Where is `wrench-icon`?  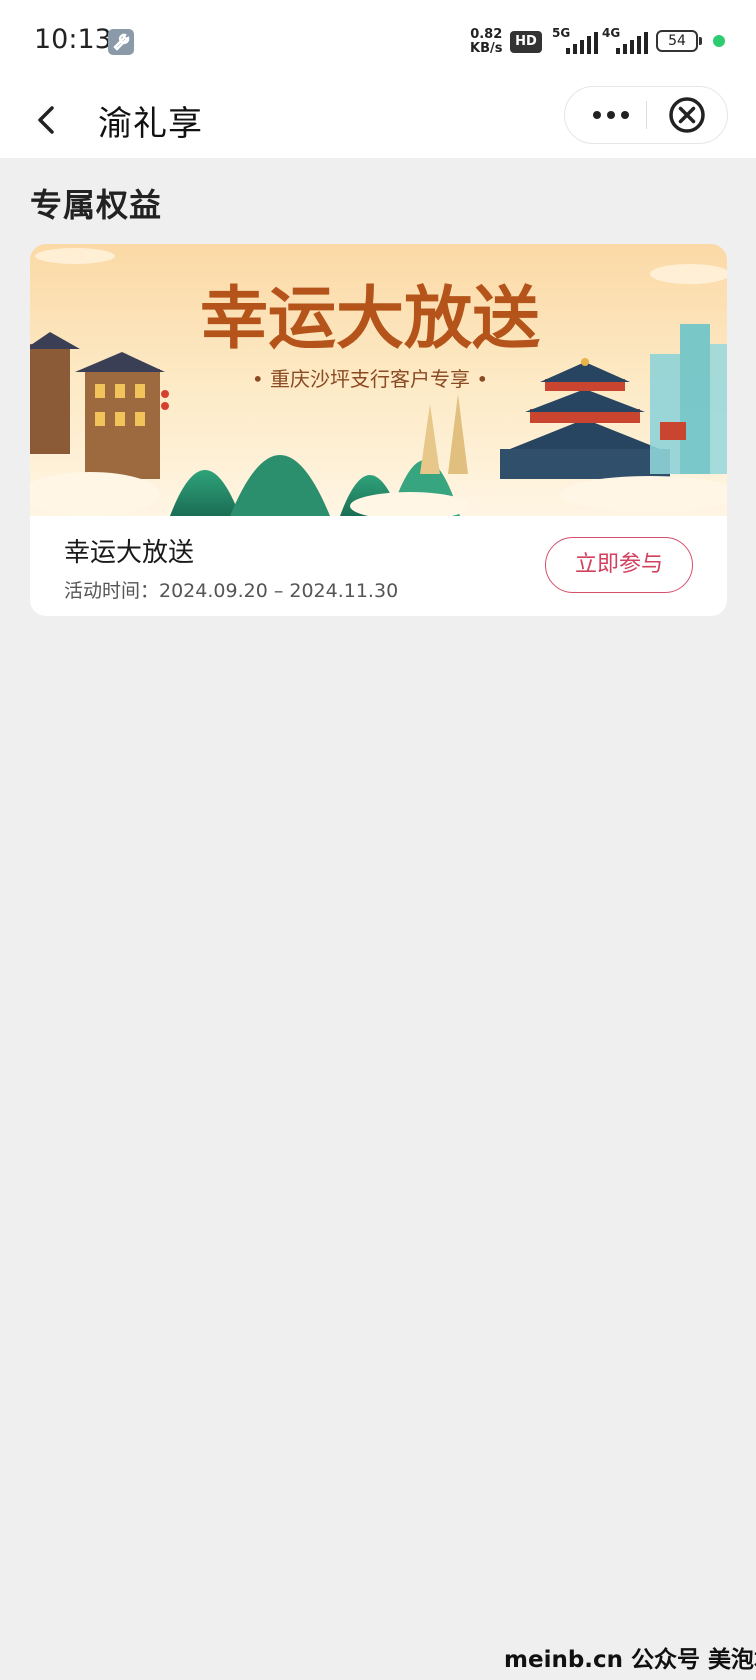 wrench-icon is located at coordinates (121, 42).